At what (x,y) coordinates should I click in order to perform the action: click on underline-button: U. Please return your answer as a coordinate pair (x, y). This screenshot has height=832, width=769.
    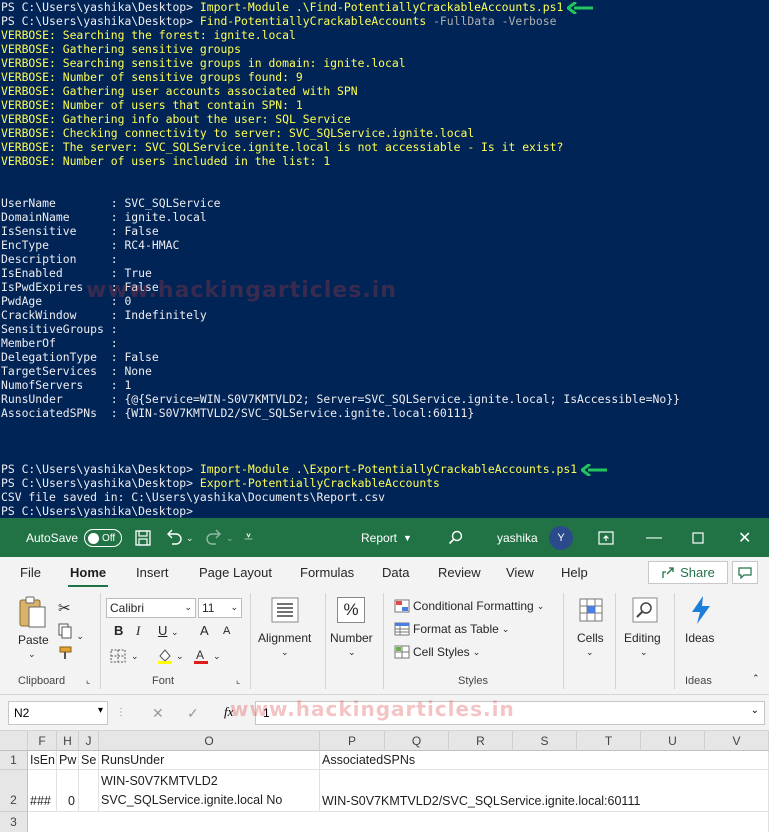
    Looking at the image, I should click on (162, 630).